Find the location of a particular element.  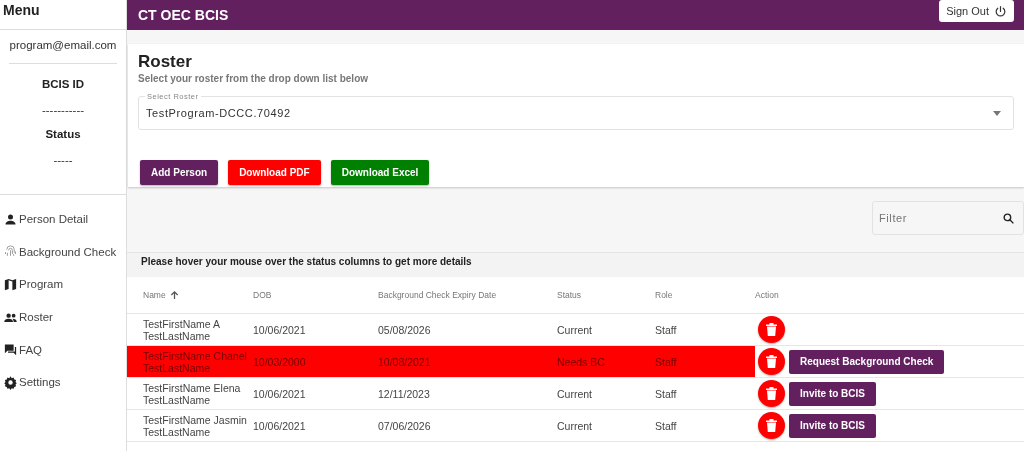

column-header: Name is located at coordinates (161, 295).